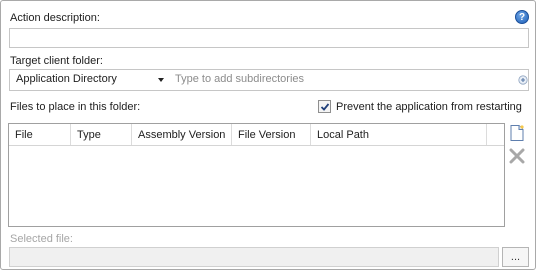 The height and width of the screenshot is (270, 536). Describe the element at coordinates (75, 107) in the screenshot. I see `files-label: Files to place in this folder:` at that location.